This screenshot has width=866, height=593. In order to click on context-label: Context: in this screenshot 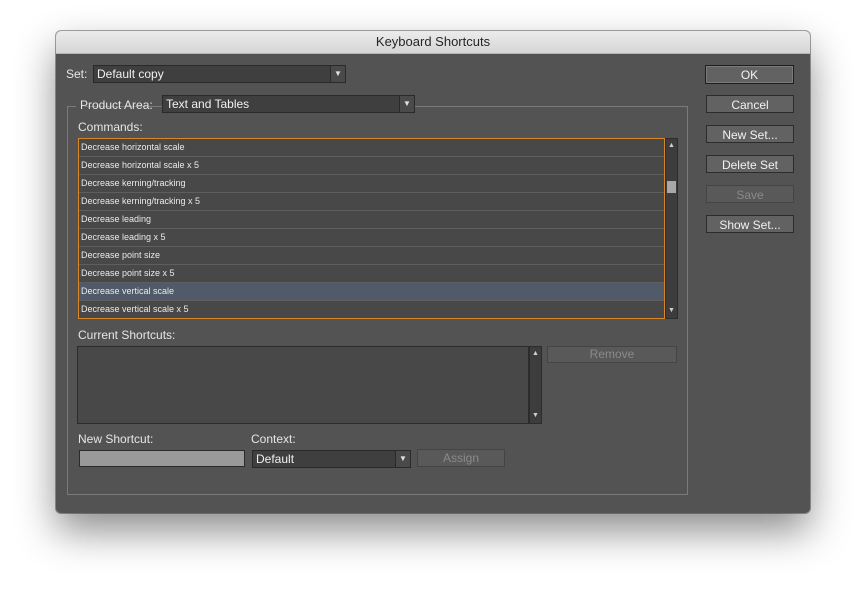, I will do `click(273, 439)`.